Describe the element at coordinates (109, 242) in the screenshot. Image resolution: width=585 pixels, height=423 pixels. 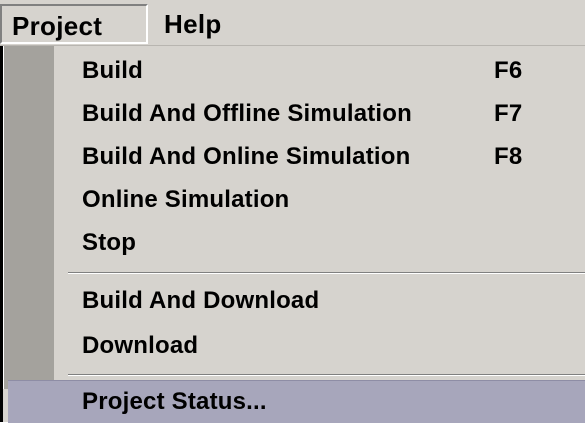
I see `menu-item-label: Stop` at that location.